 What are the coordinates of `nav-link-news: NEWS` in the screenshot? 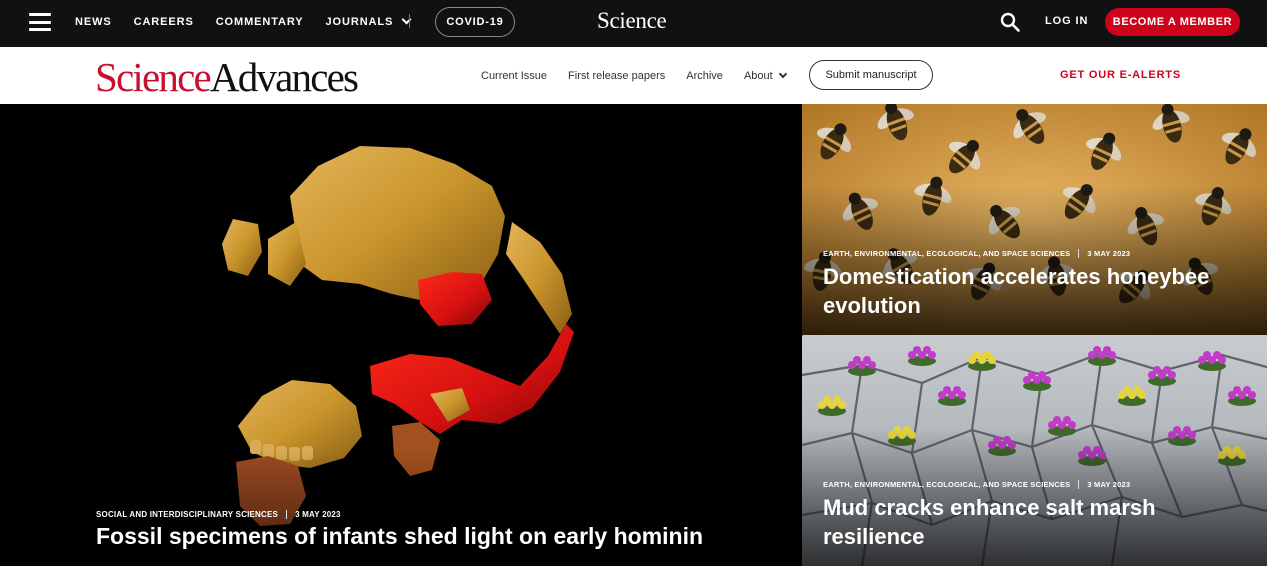 It's located at (93, 22).